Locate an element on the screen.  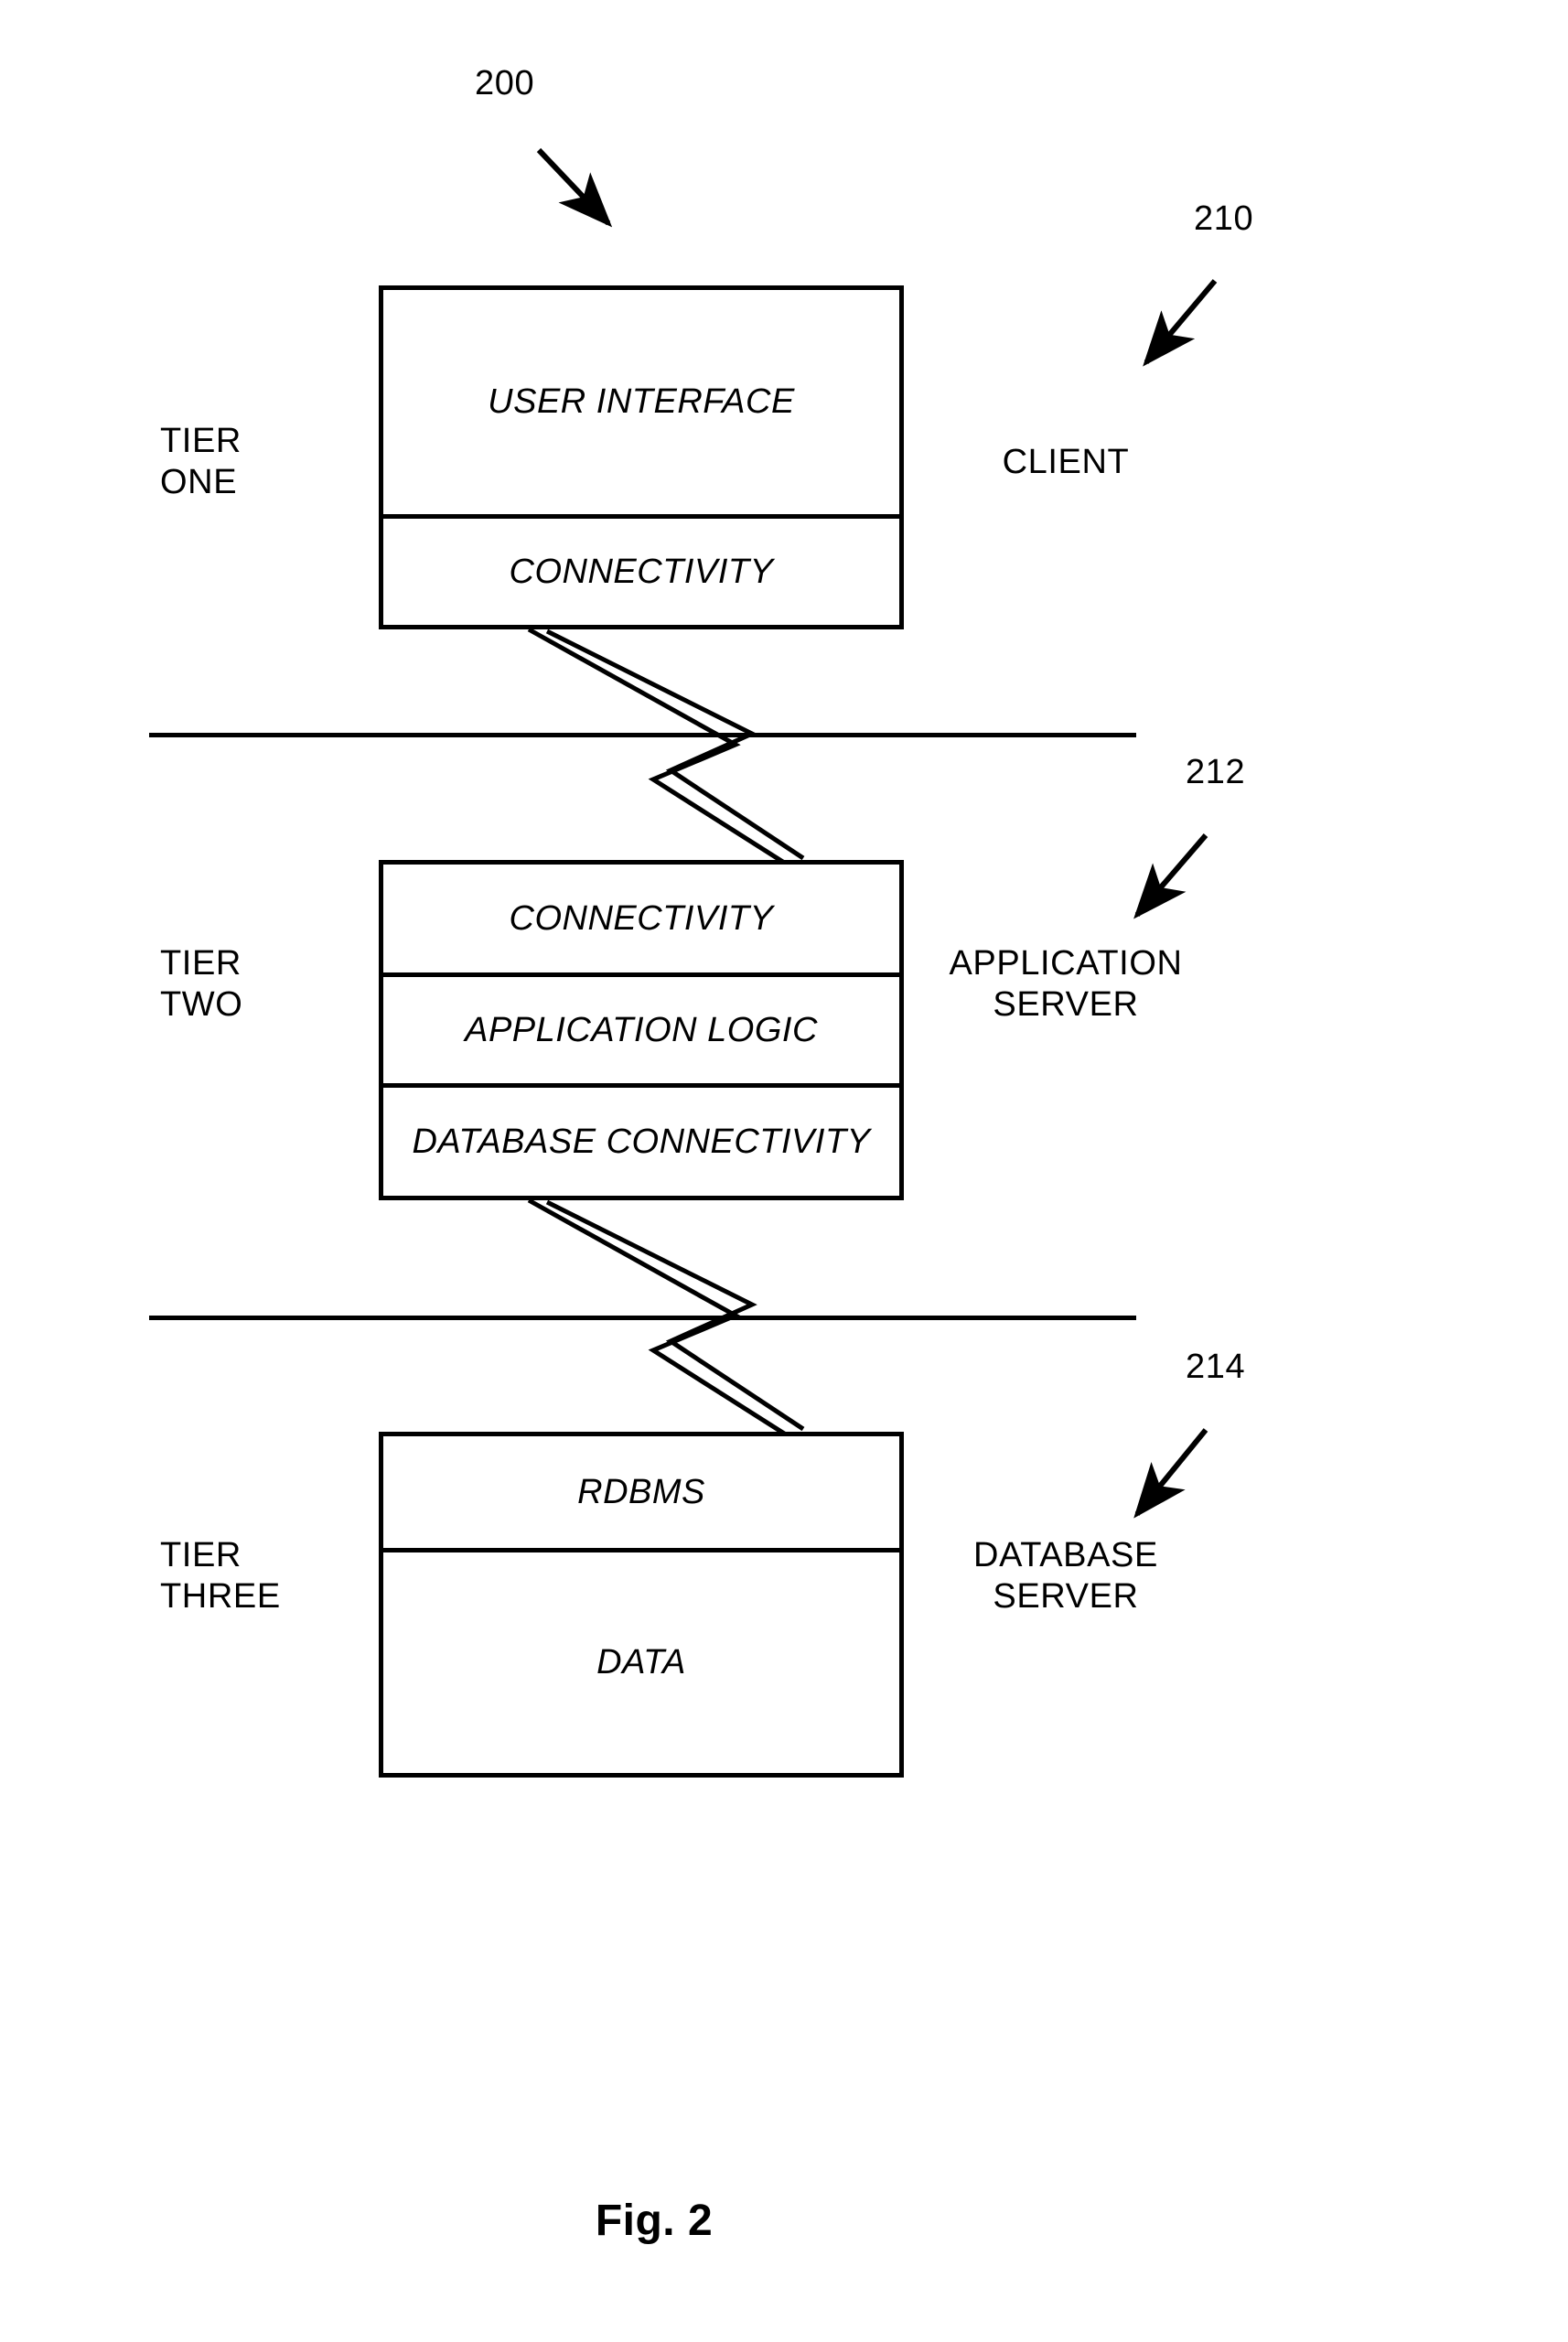
figure-caption: Fig. 2 is located at coordinates (654, 2221).